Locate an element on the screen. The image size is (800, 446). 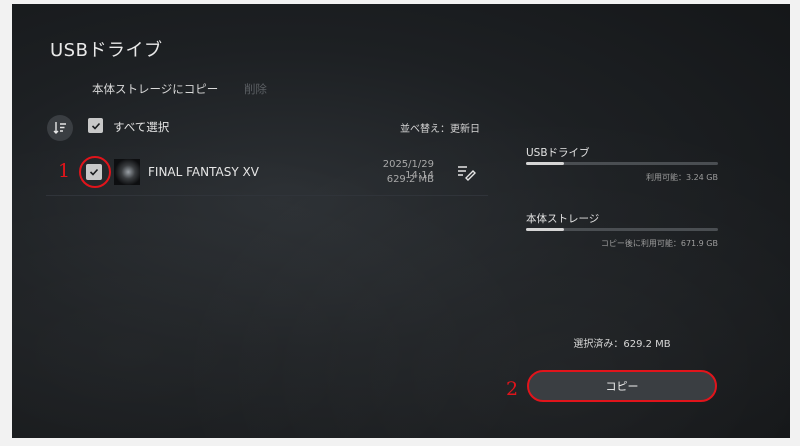
action-bar: 本体ストレージにコピー 削除 is located at coordinates (179, 89).